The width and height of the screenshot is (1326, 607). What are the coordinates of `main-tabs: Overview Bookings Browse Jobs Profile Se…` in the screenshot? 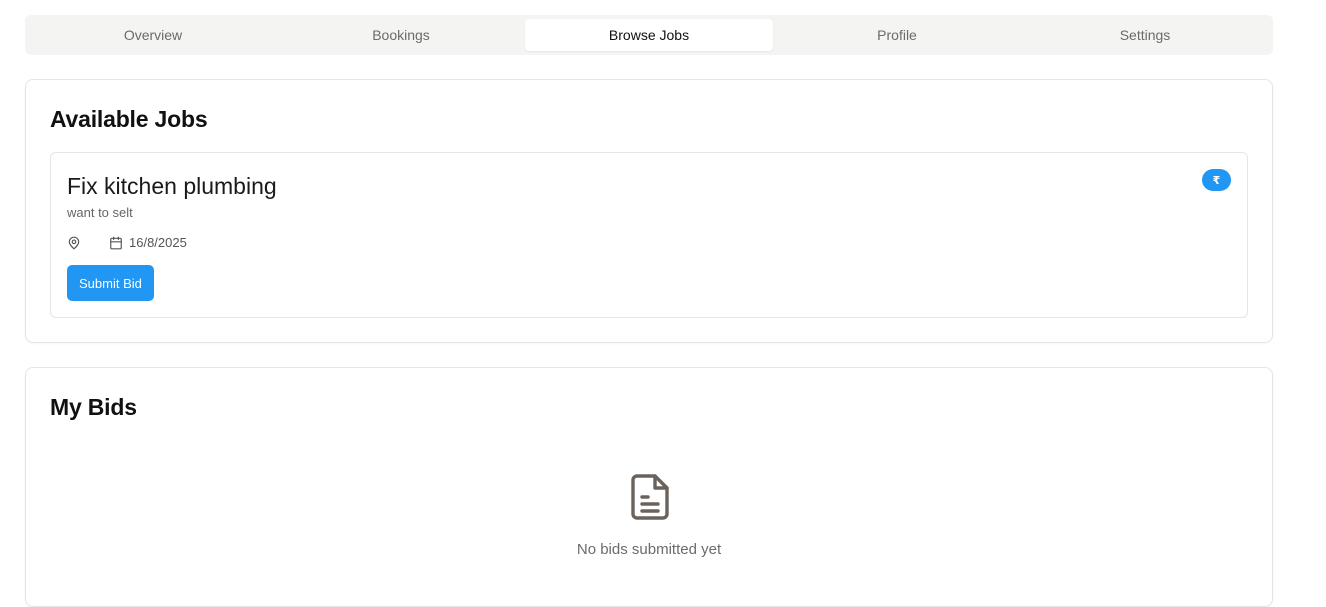 It's located at (649, 35).